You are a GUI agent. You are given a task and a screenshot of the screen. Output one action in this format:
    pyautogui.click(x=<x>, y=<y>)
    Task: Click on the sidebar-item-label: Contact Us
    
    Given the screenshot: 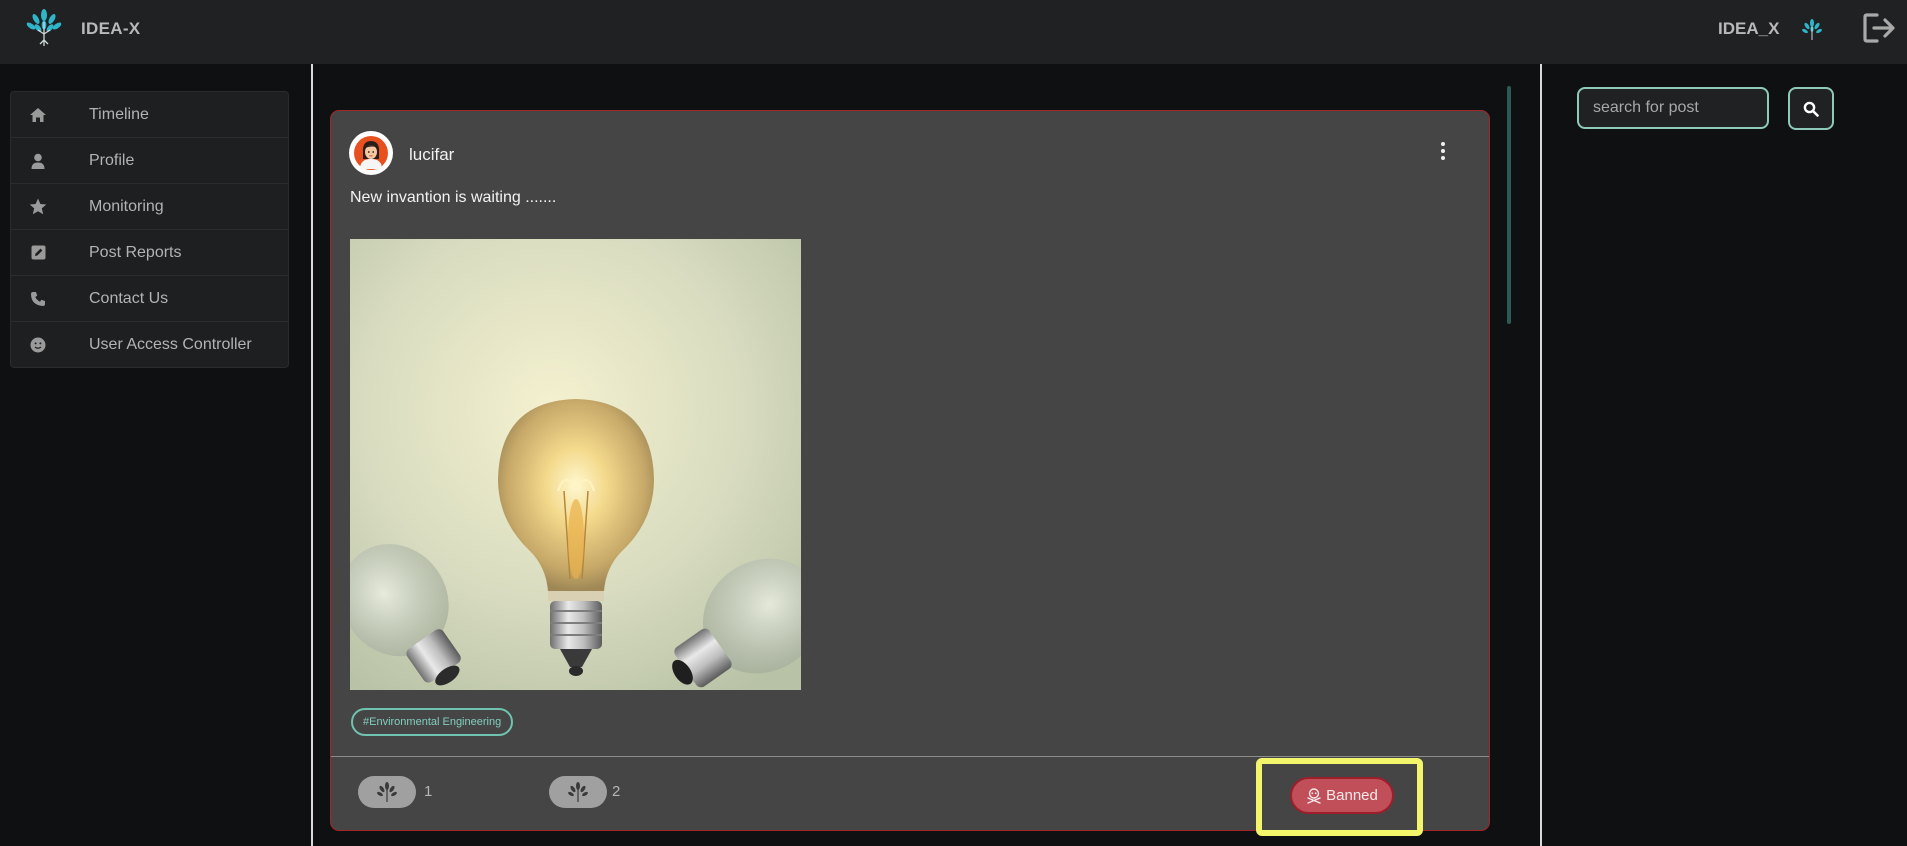 What is the action you would take?
    pyautogui.click(x=129, y=298)
    